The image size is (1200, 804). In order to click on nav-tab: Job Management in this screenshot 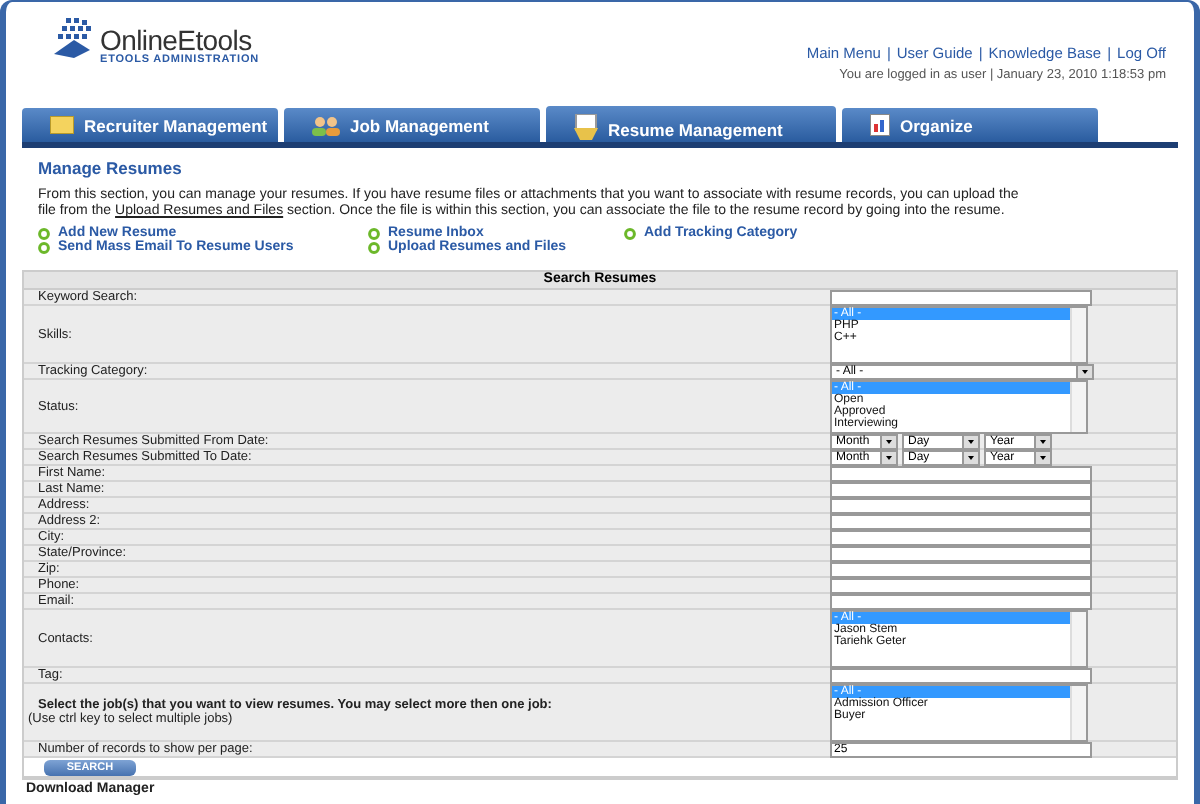, I will do `click(412, 125)`.